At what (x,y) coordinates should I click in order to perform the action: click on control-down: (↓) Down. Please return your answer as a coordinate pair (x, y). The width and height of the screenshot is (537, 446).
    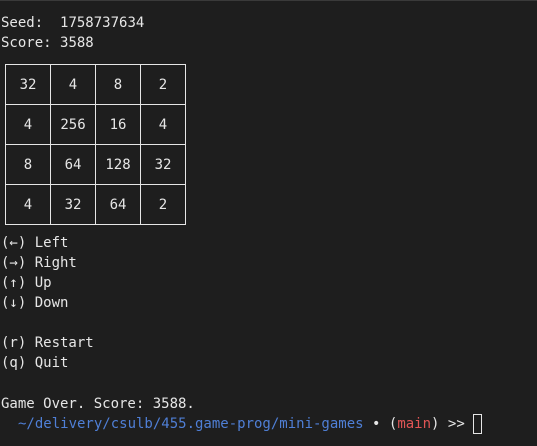
    Looking at the image, I should click on (35, 303).